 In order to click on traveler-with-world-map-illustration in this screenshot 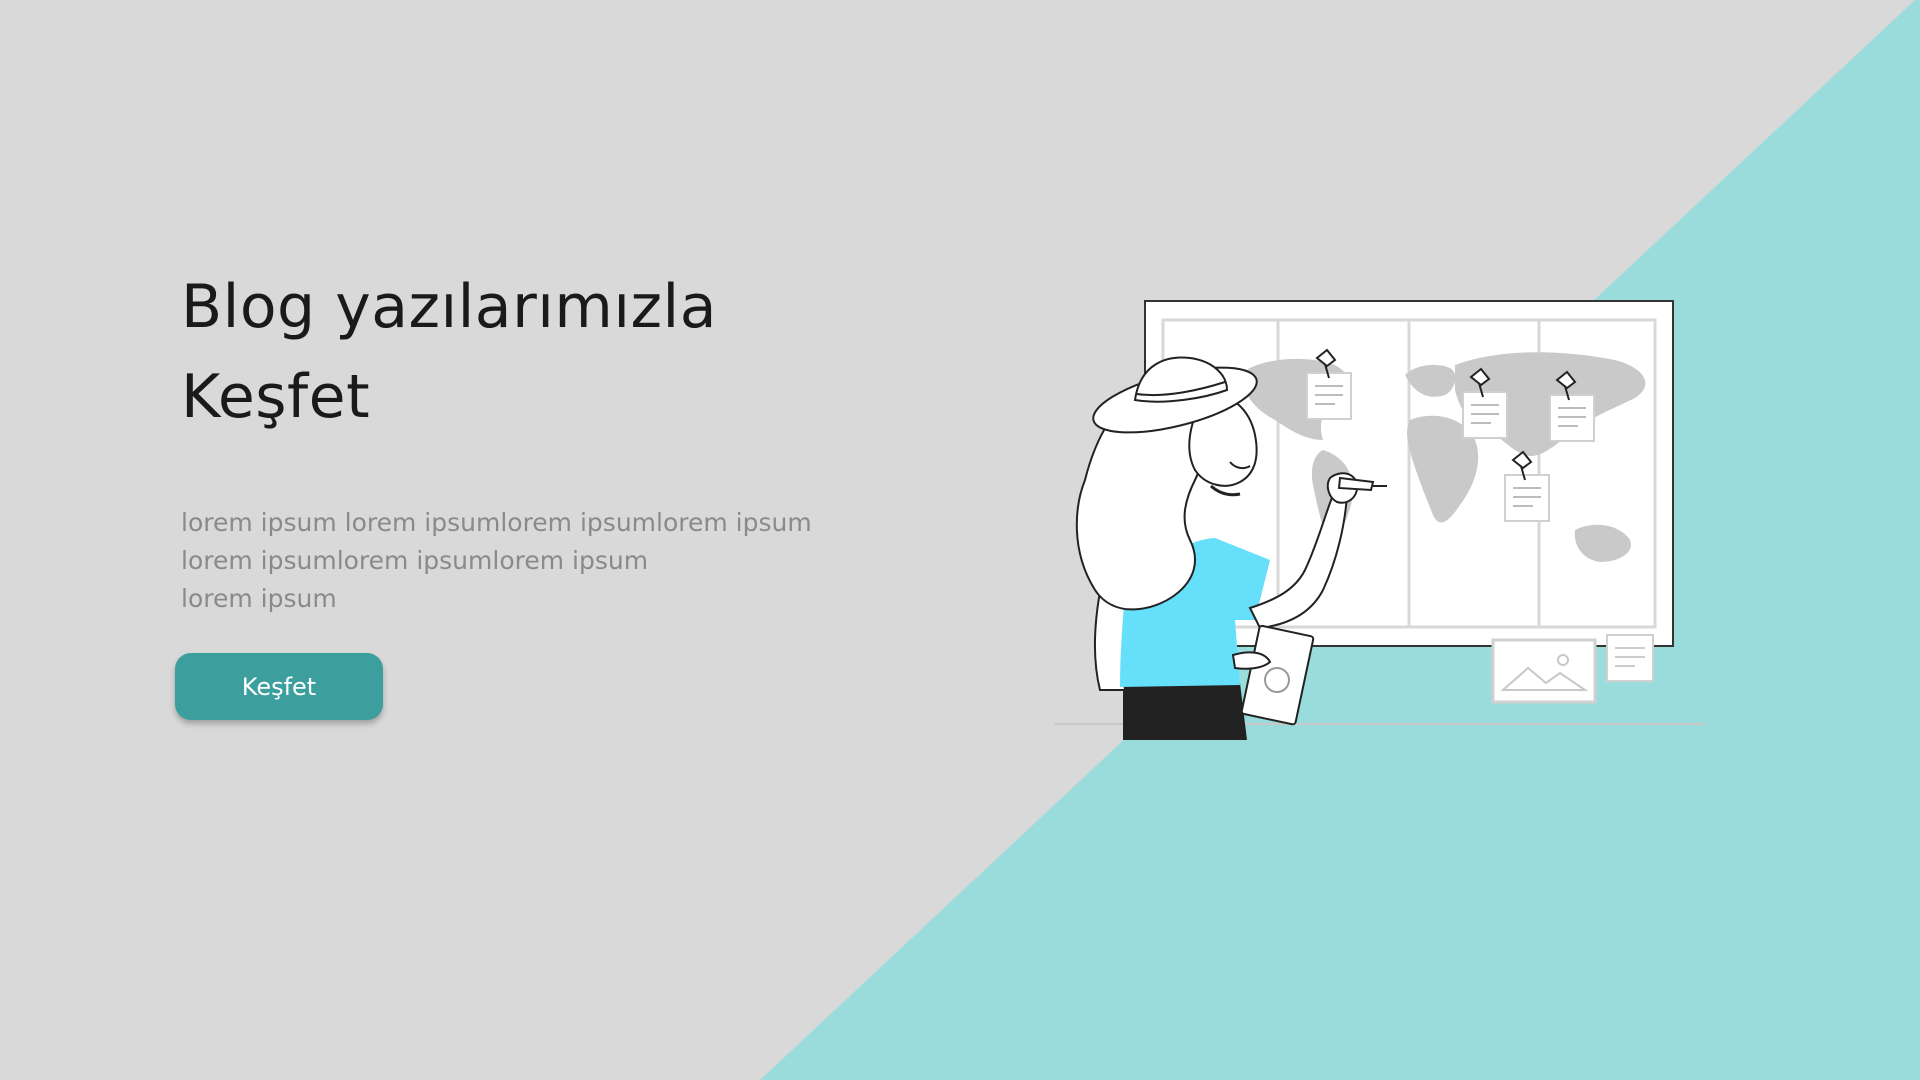, I will do `click(1380, 520)`.